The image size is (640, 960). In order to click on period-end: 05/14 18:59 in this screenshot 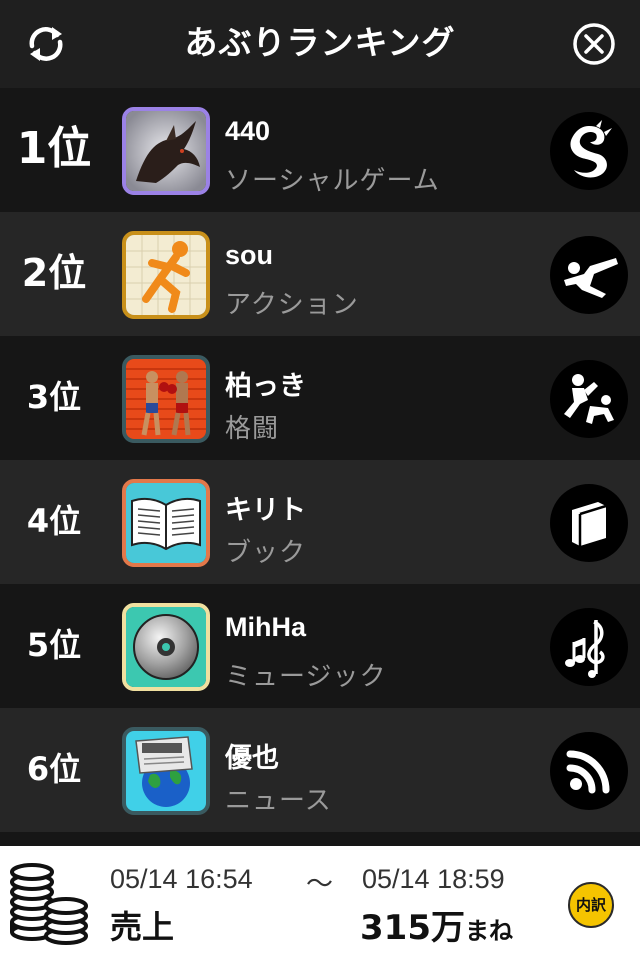, I will do `click(433, 879)`.